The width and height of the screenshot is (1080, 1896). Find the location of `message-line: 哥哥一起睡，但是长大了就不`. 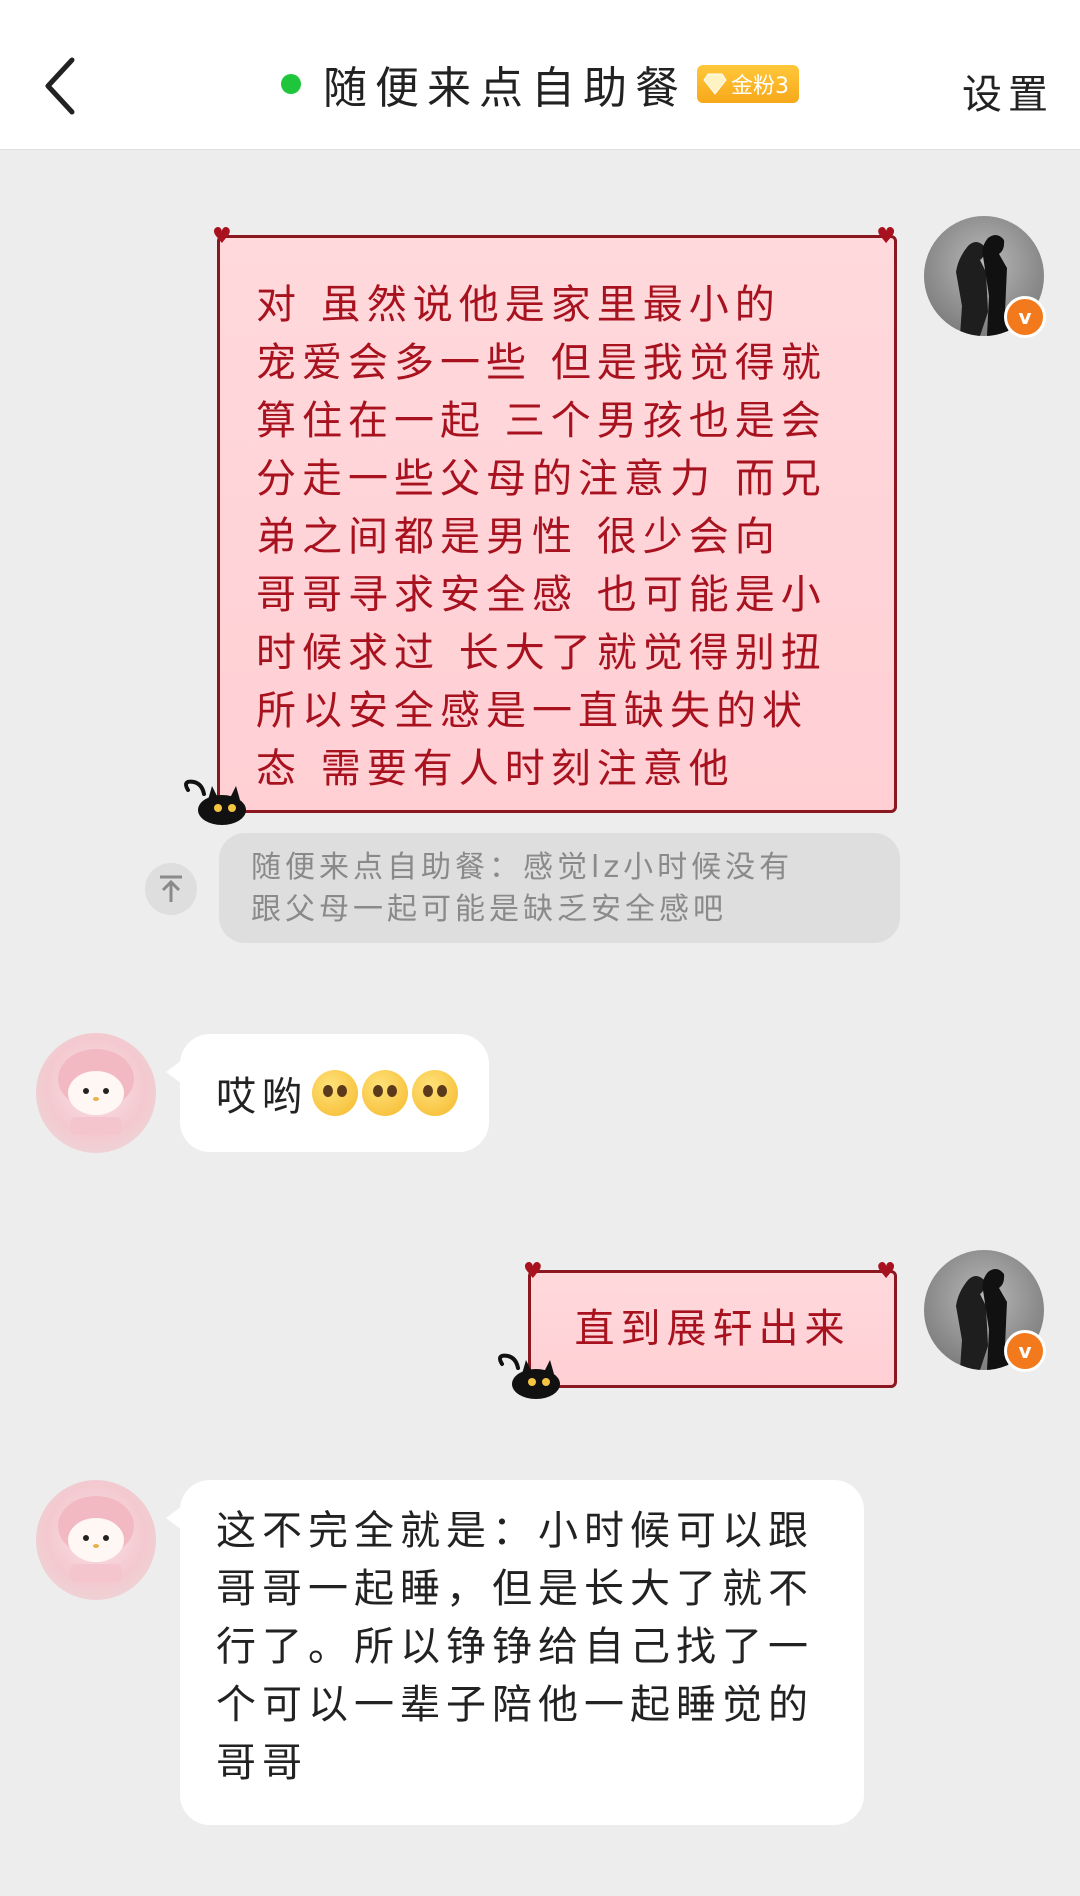

message-line: 哥哥一起睡，但是长大了就不 is located at coordinates (515, 1589).